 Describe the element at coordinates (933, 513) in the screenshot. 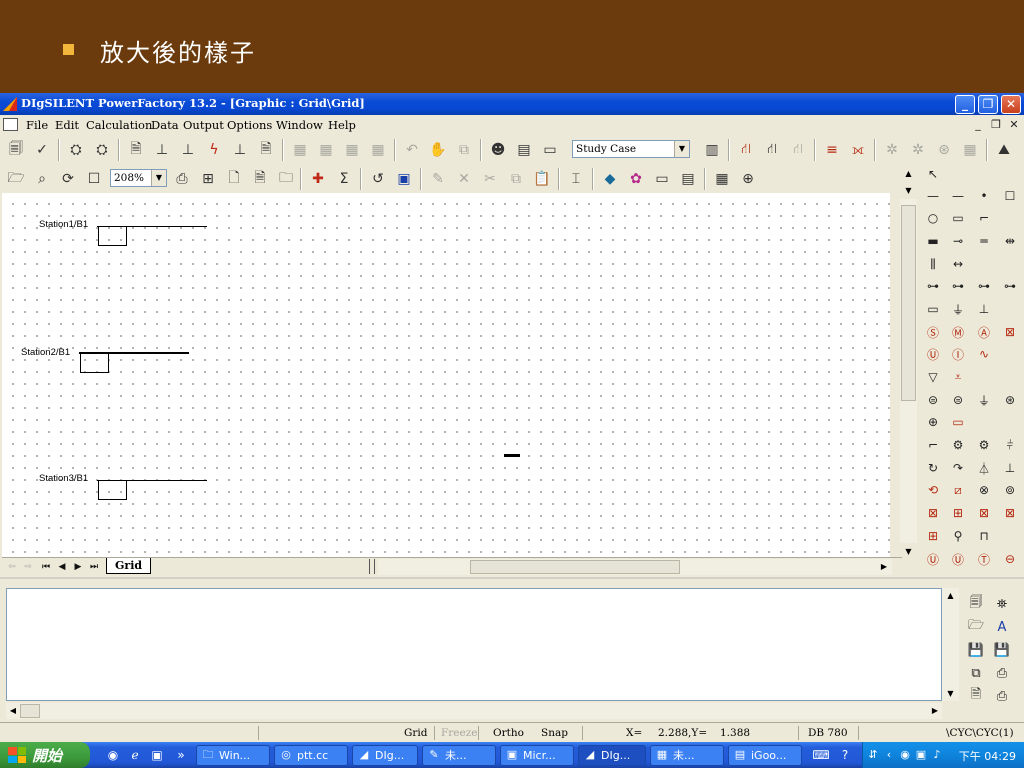

I see `inverter-tool-icon: ⊠` at that location.